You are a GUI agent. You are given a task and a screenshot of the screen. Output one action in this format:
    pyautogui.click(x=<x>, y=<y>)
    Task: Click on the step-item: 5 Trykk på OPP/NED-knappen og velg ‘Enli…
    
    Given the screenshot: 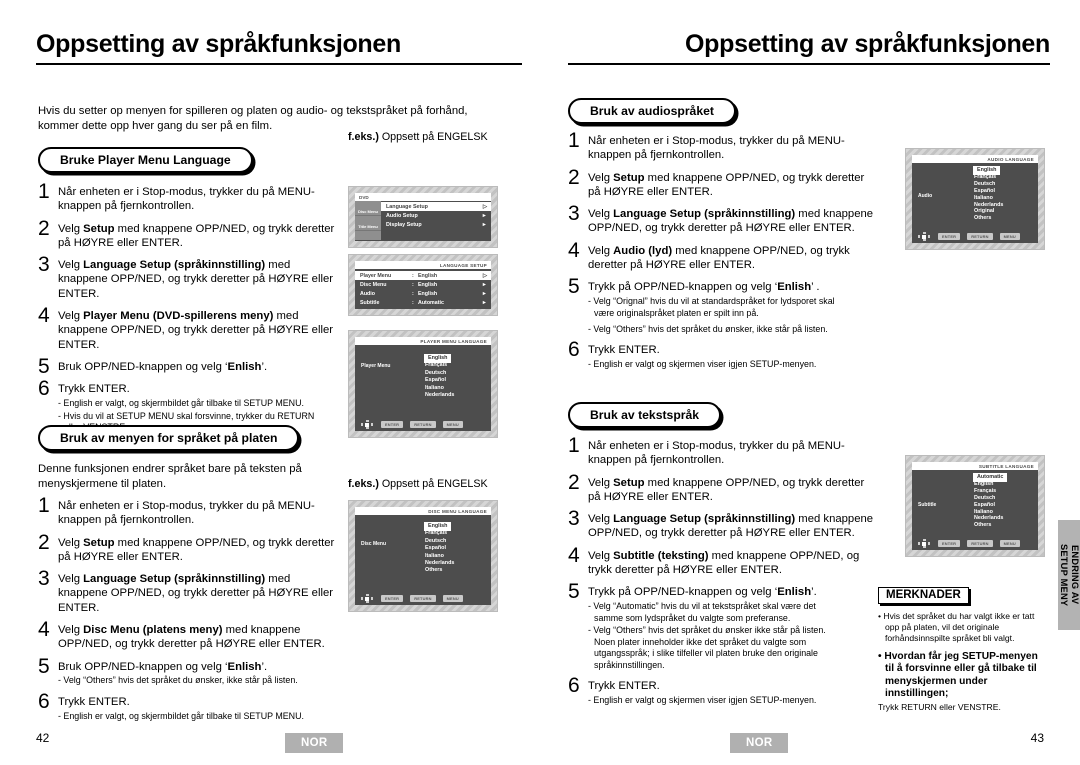 What is the action you would take?
    pyautogui.click(x=723, y=626)
    